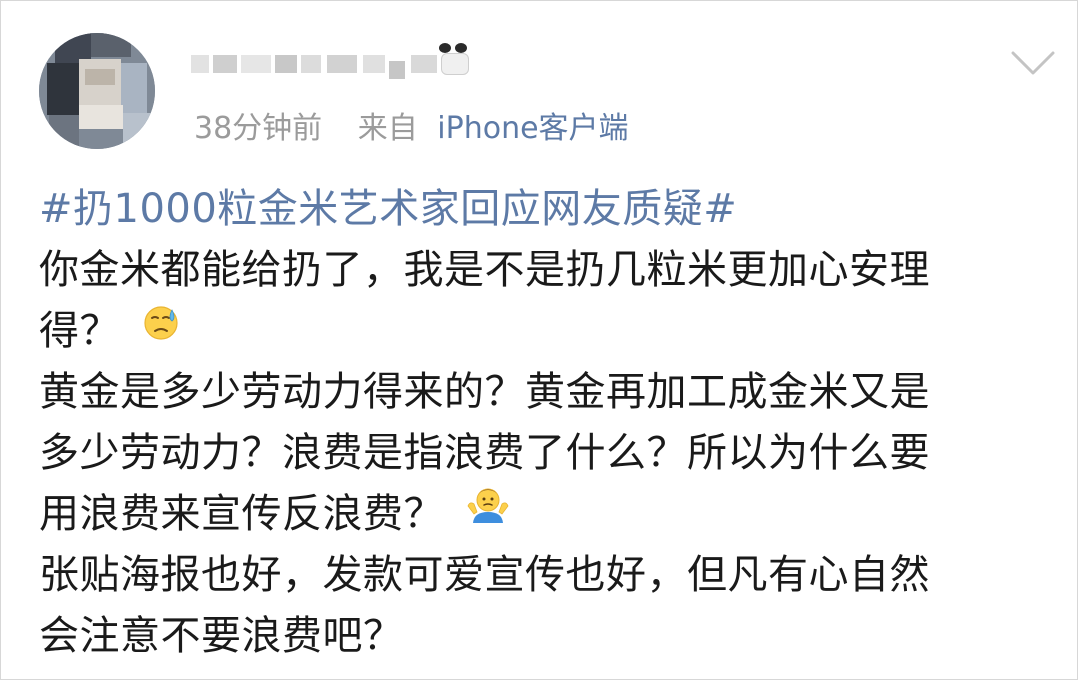 The height and width of the screenshot is (680, 1078). I want to click on post-text-line: 得？, so click(79, 331).